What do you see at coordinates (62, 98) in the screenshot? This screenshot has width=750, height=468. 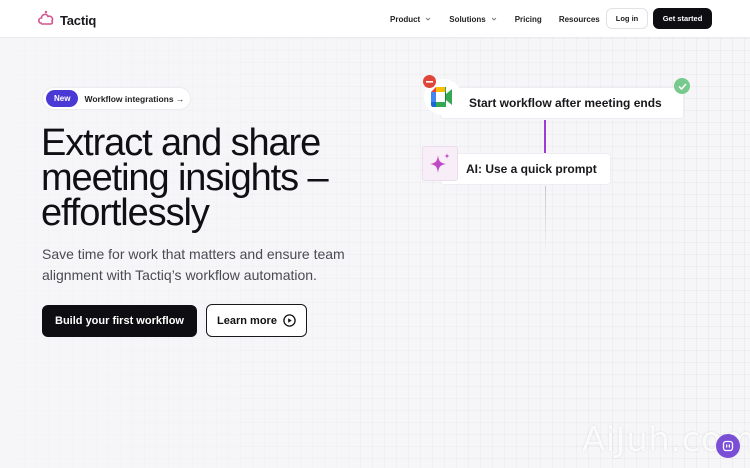 I see `new-badge: New` at bounding box center [62, 98].